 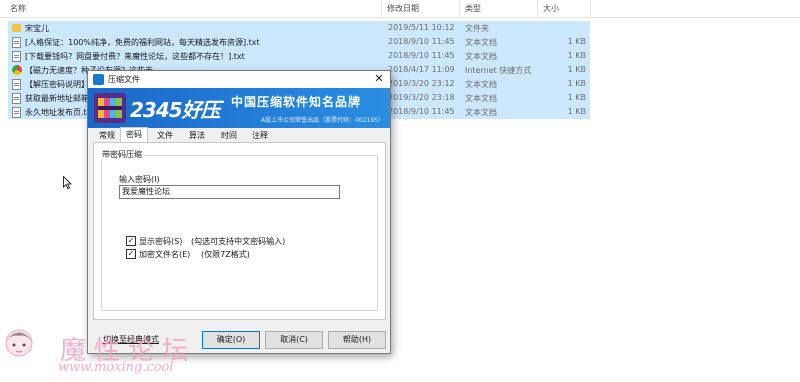 What do you see at coordinates (357, 340) in the screenshot?
I see `help-button: 帮助(H)` at bounding box center [357, 340].